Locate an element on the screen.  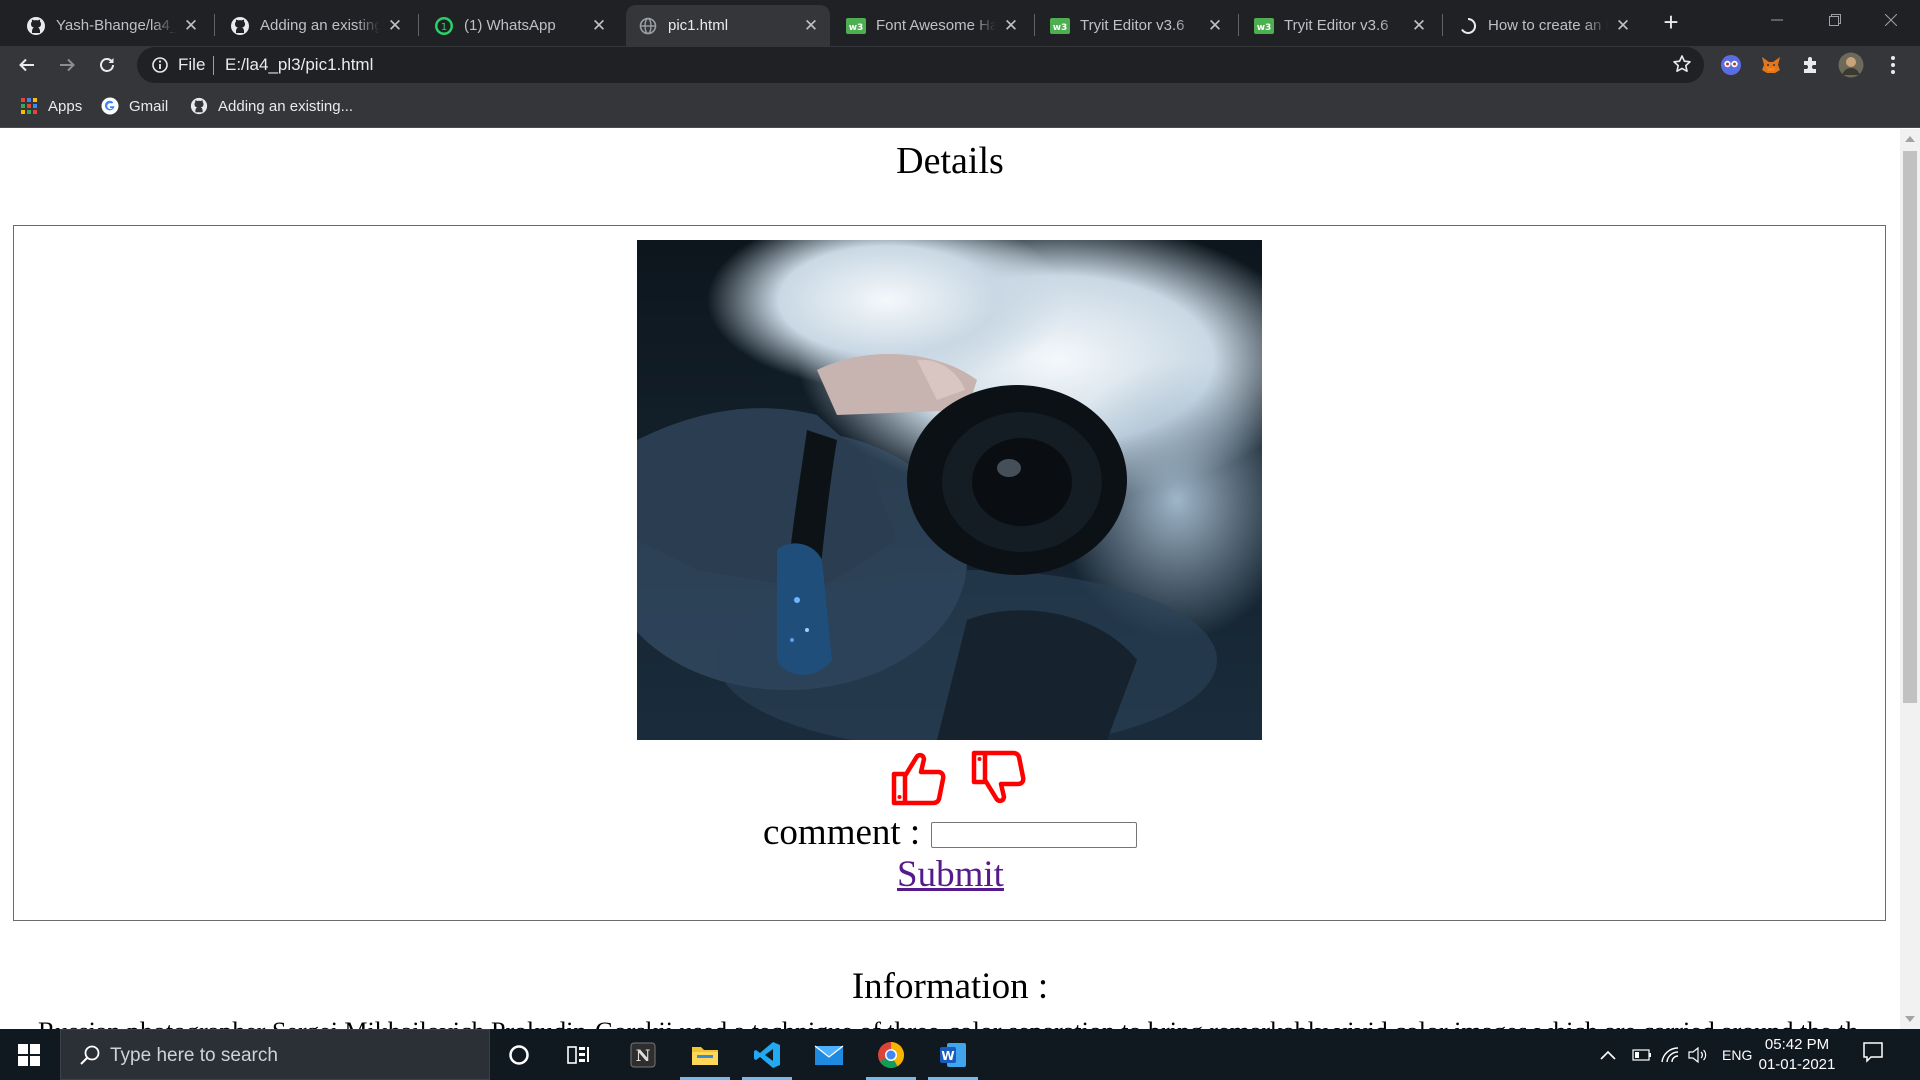
page-scrollbar is located at coordinates (1910, 579).